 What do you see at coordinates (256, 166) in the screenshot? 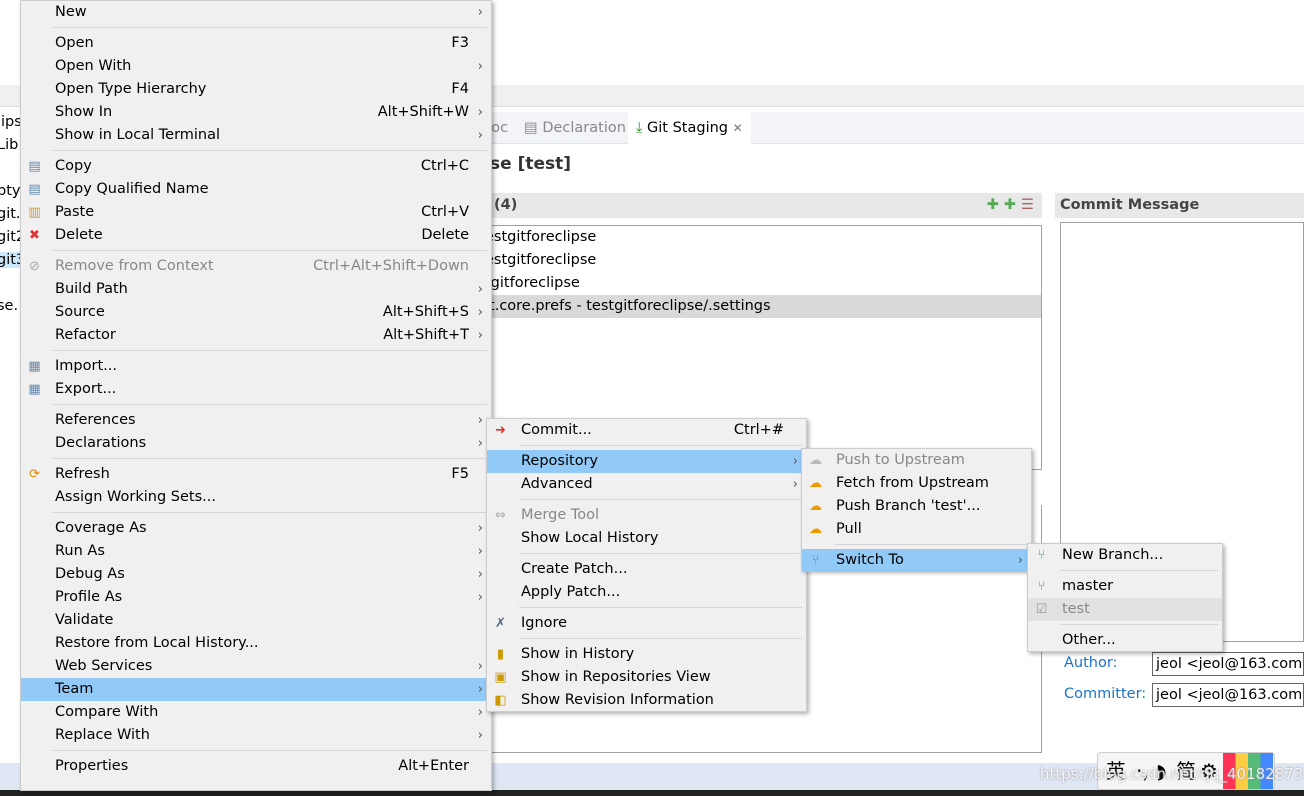
I see `menu-item-copy: ▤ Copy Ctrl+C` at bounding box center [256, 166].